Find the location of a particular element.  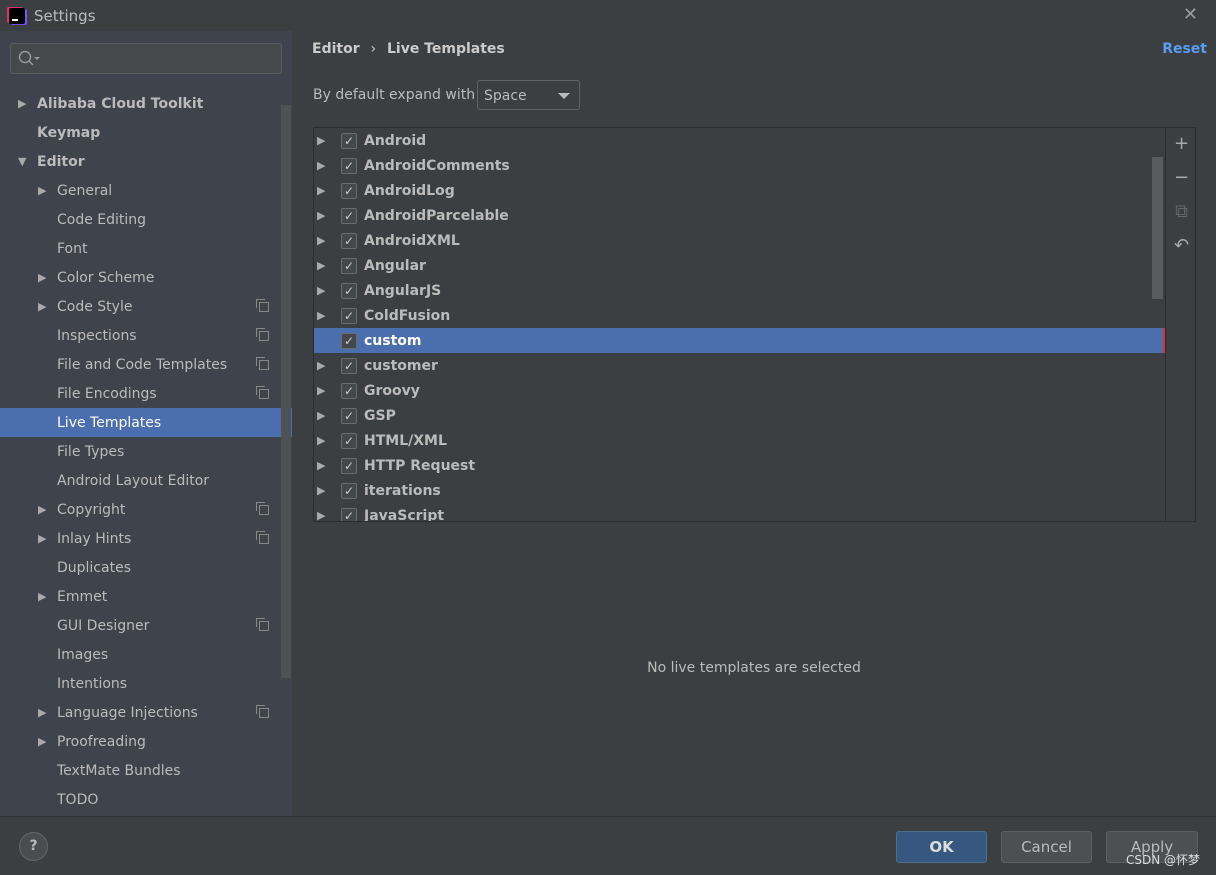

sidebar-item: TODO is located at coordinates (146, 799).